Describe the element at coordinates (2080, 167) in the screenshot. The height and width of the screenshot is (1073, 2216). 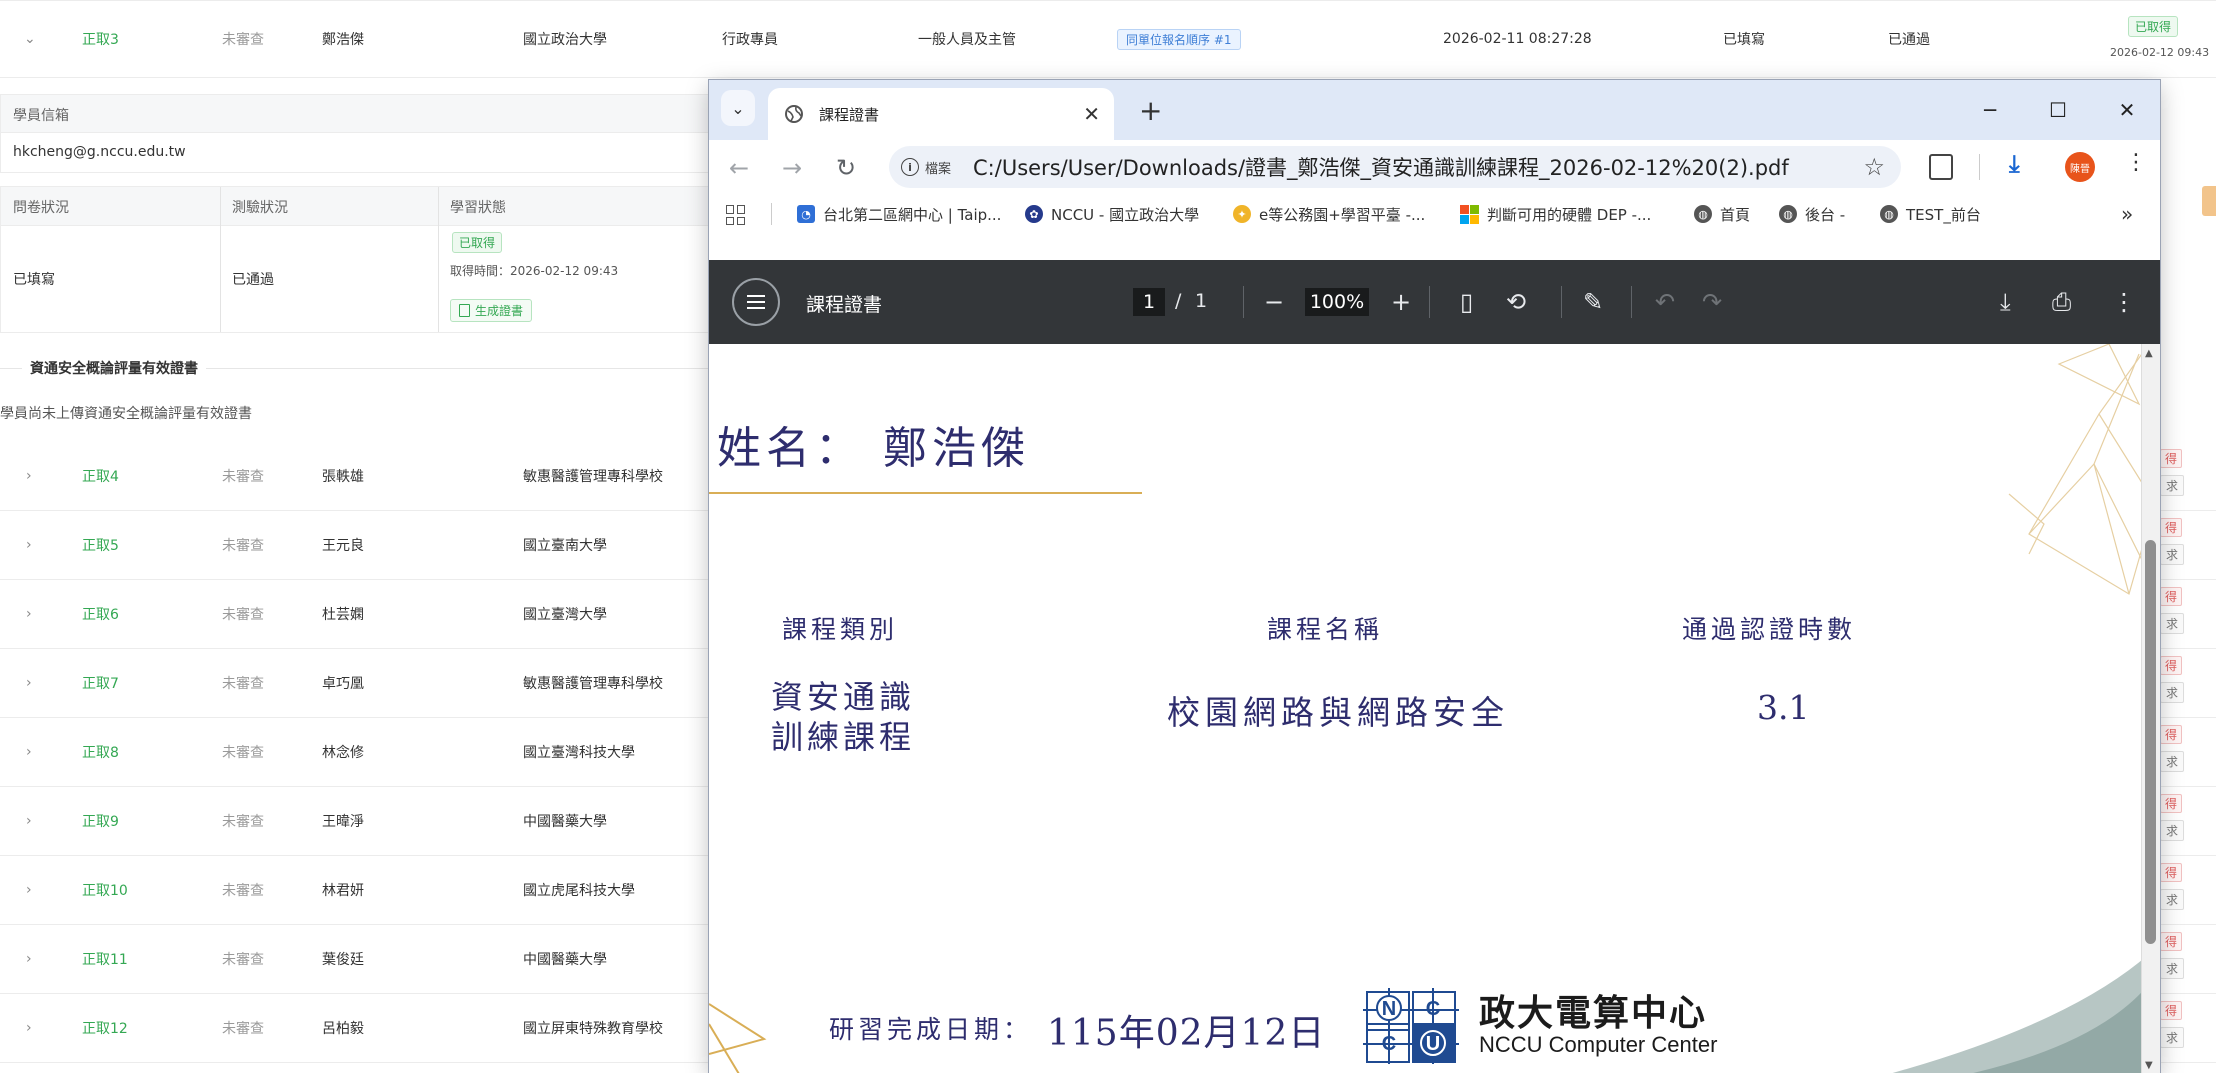
I see `avatar: 陳晉` at that location.